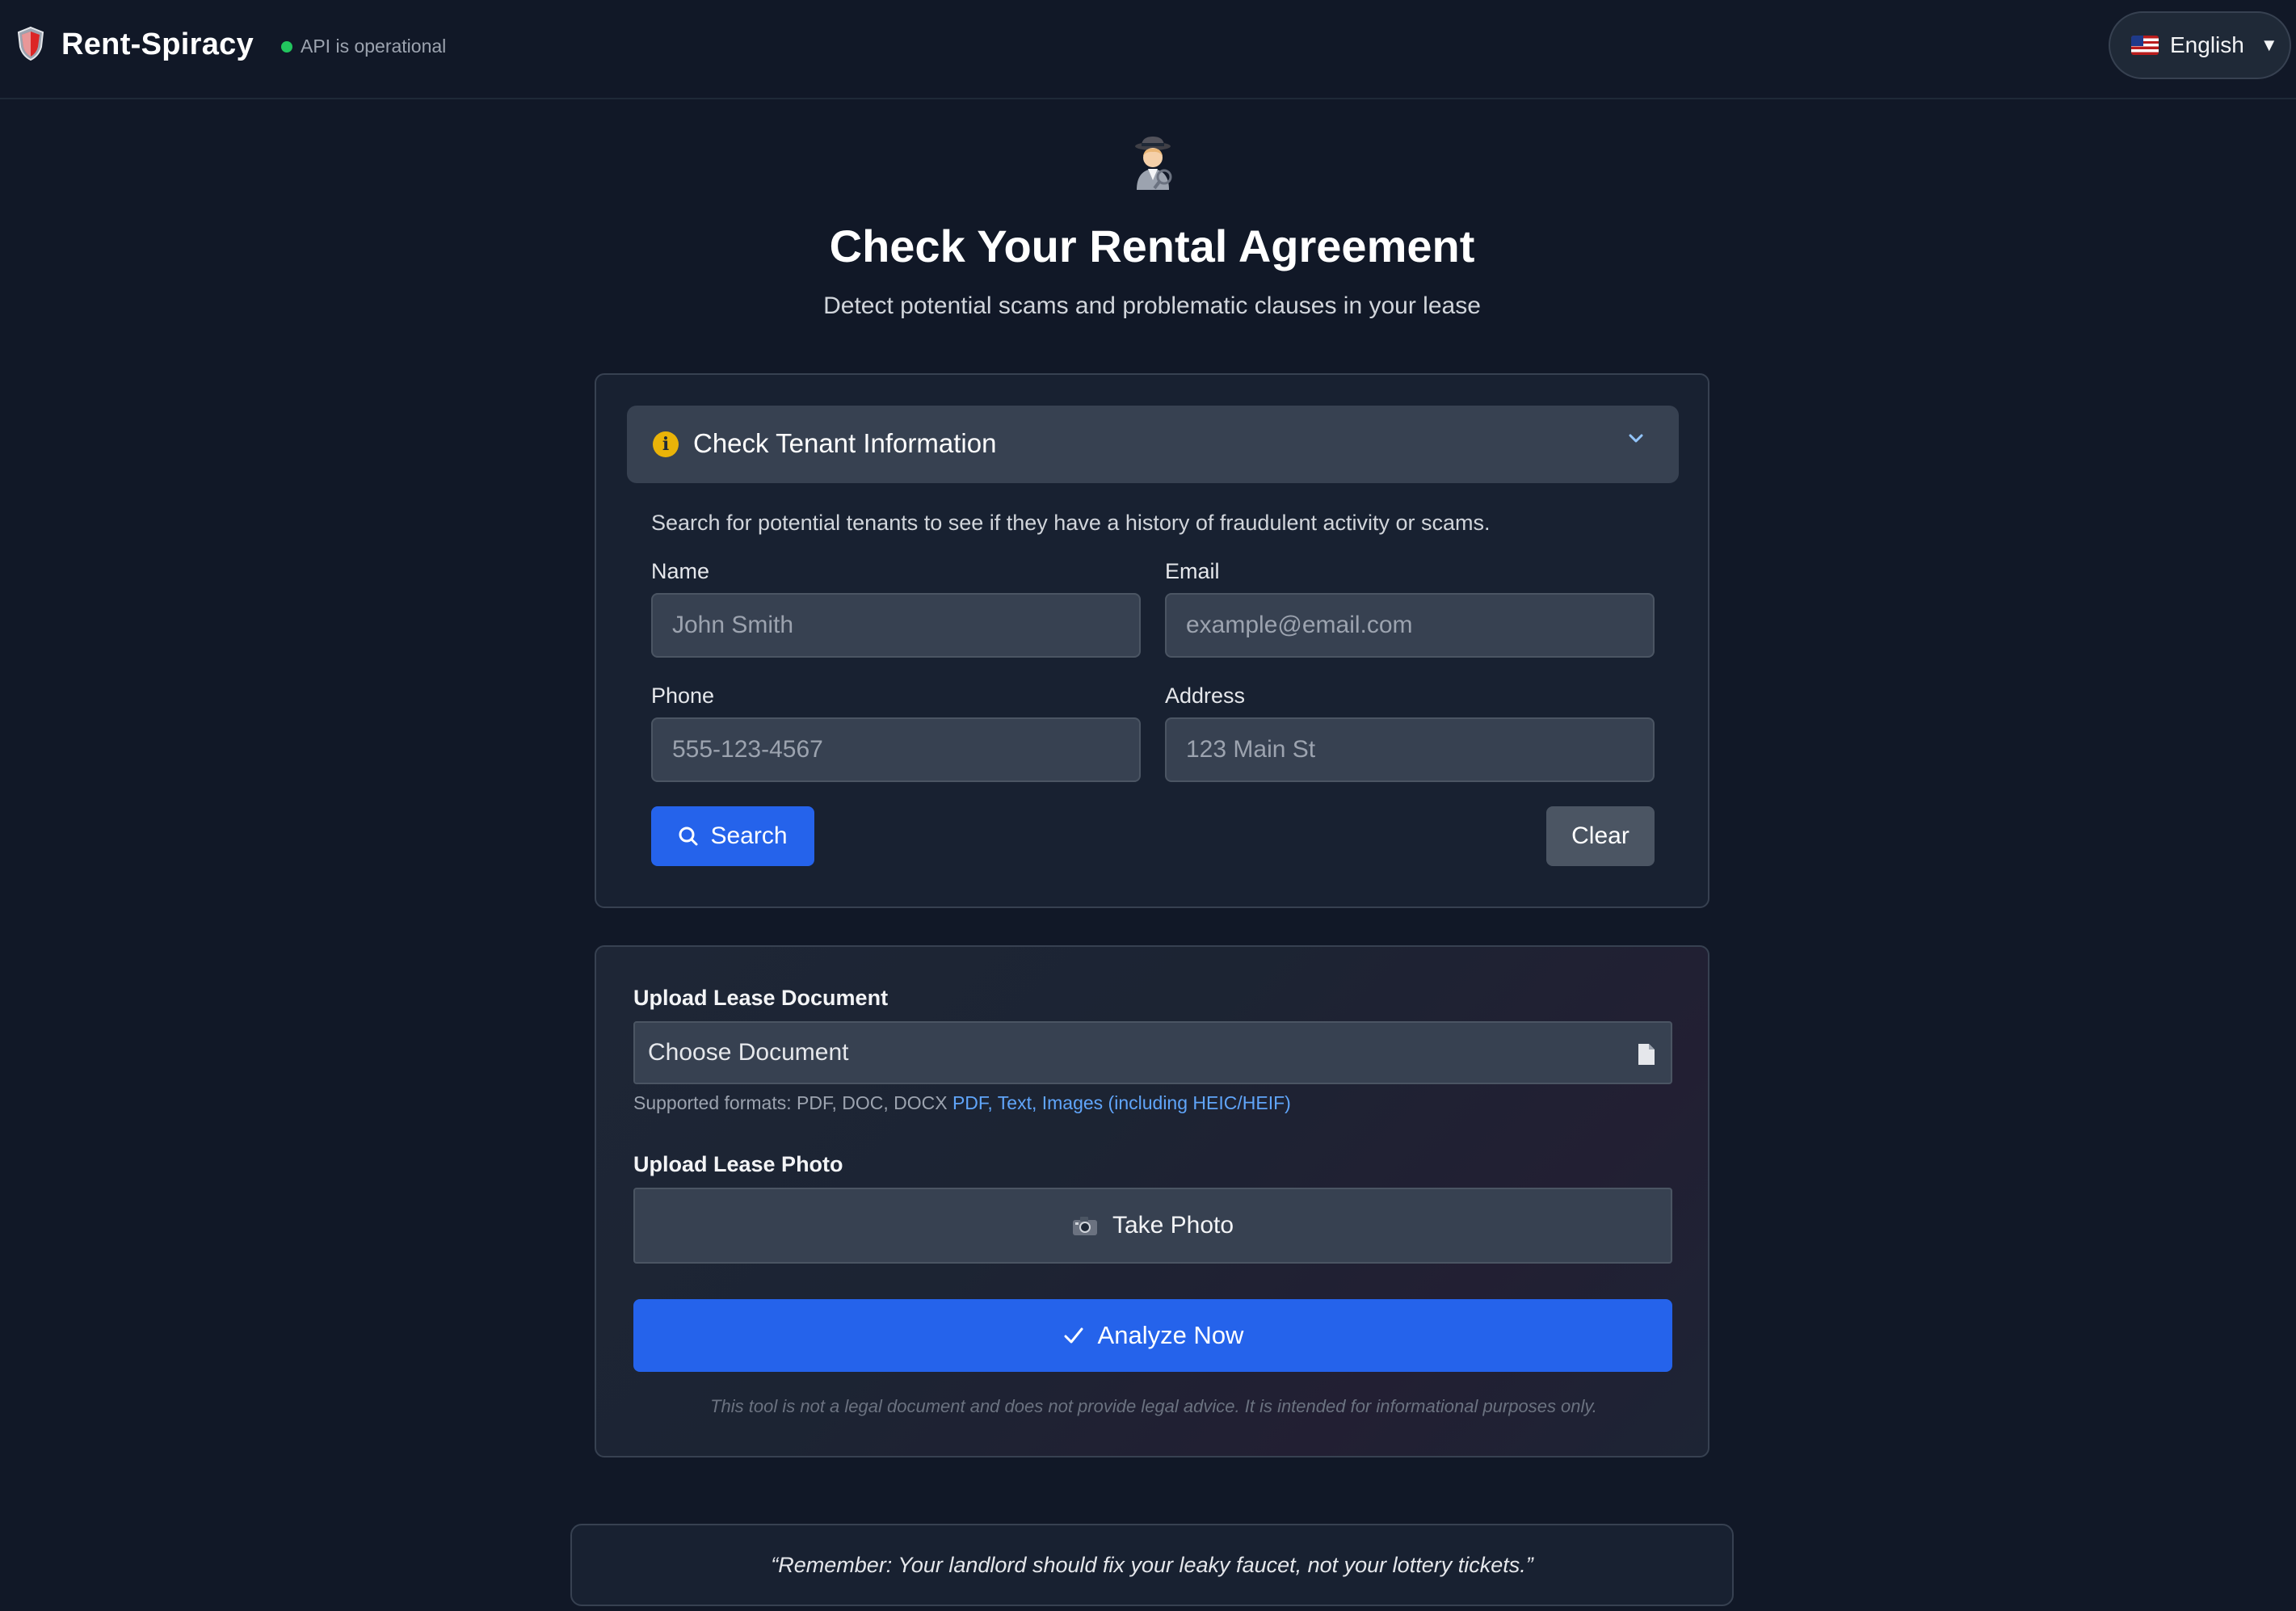  Describe the element at coordinates (1635, 438) in the screenshot. I see `chevron-down-icon` at that location.